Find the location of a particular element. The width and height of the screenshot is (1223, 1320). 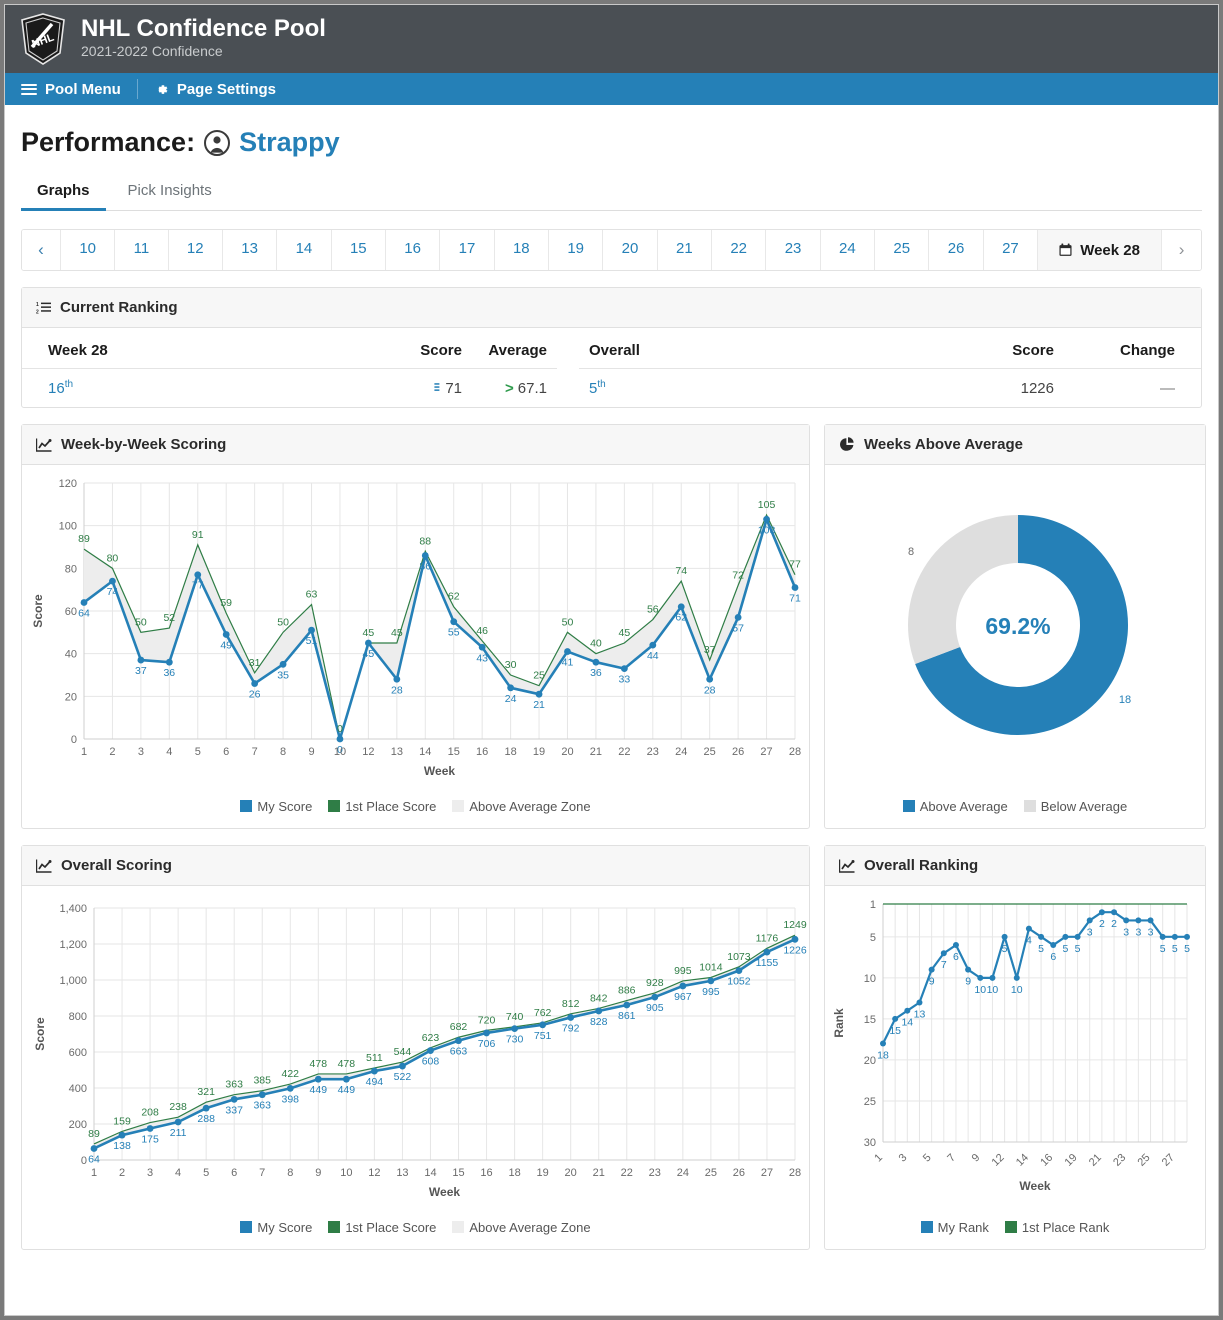

svg-text: 0 is located at coordinates (84, 1161).